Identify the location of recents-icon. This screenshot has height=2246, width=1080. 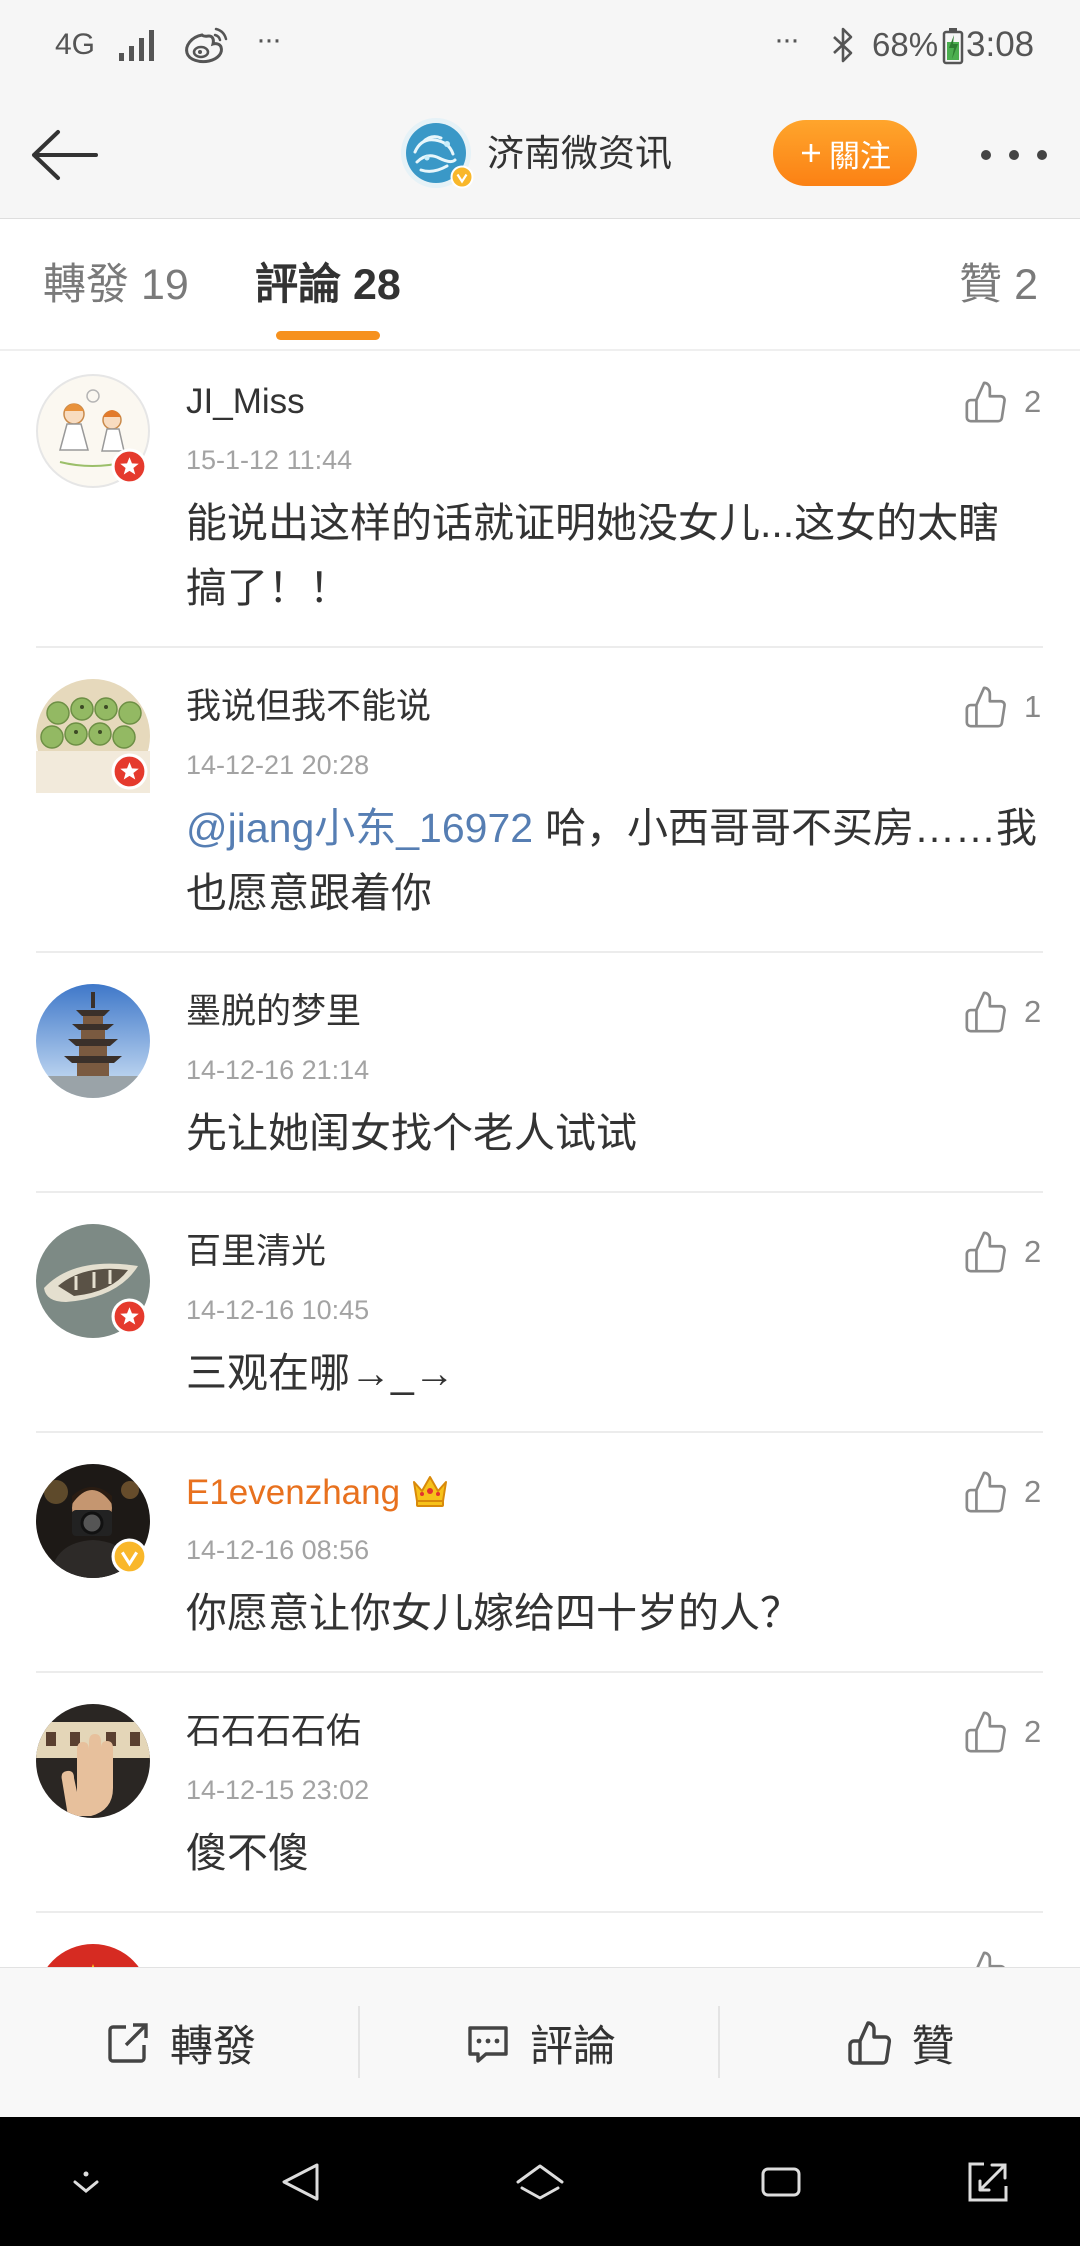
(781, 2182).